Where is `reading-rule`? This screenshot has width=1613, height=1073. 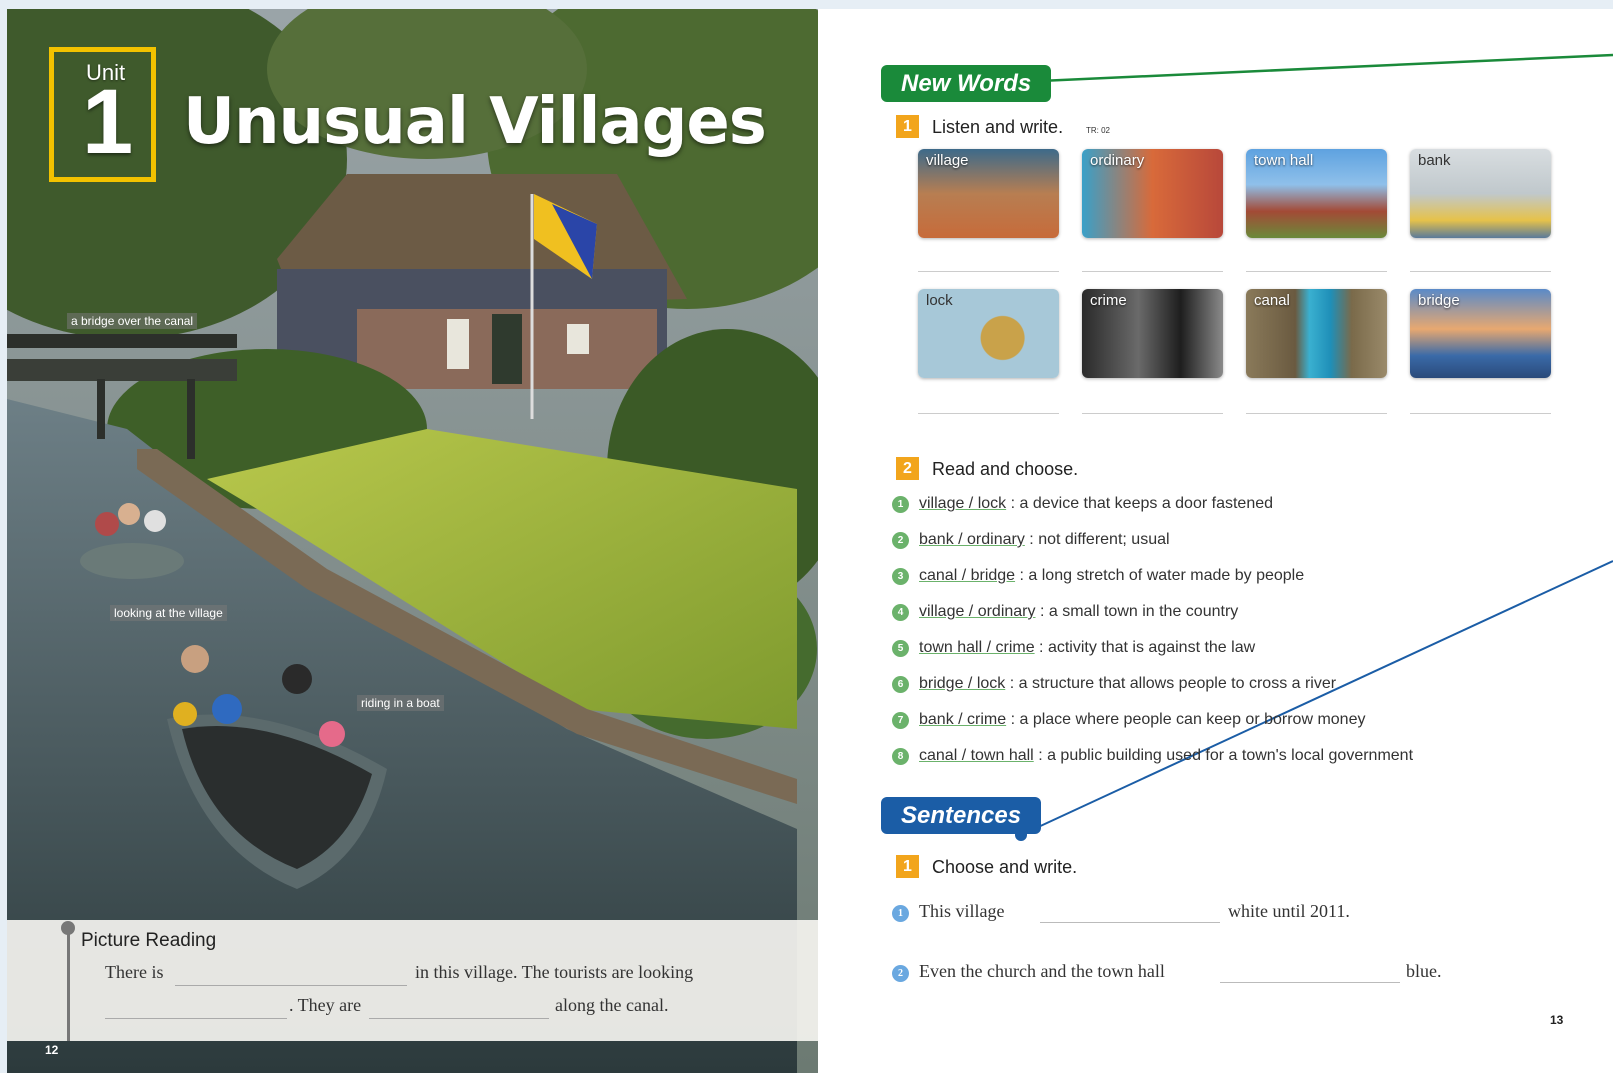 reading-rule is located at coordinates (68, 984).